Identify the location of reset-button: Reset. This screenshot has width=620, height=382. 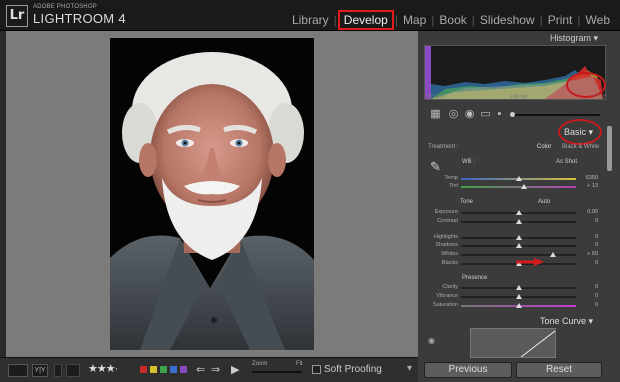
(559, 370).